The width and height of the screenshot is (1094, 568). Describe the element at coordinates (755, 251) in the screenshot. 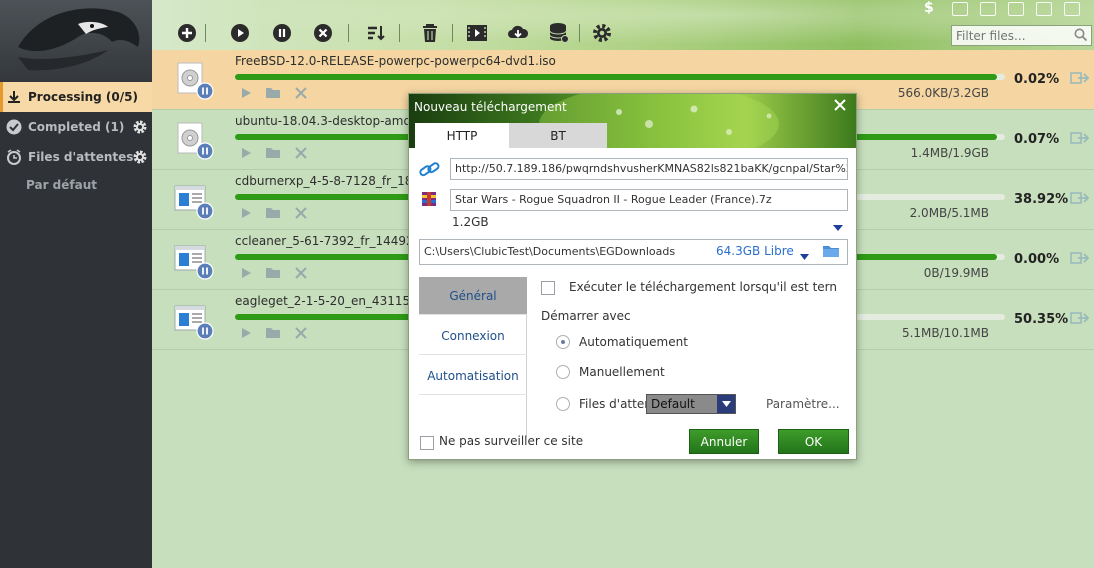

I see `free-space: 64.3GB Libre` at that location.